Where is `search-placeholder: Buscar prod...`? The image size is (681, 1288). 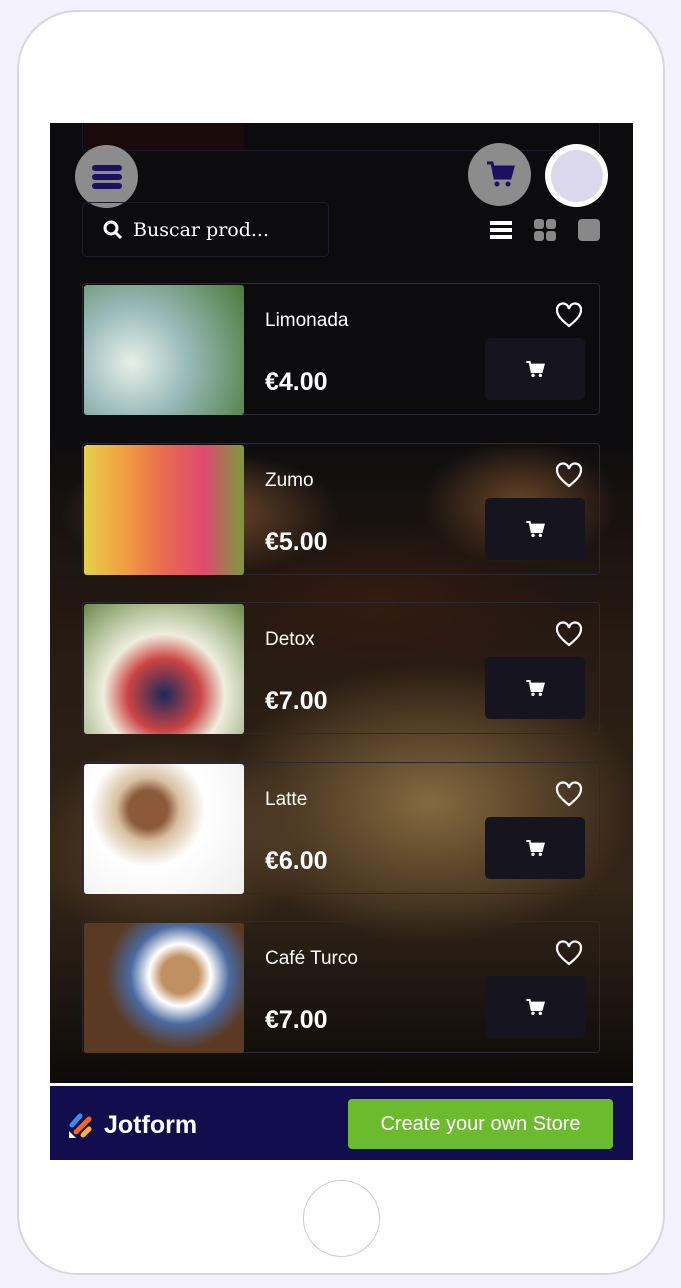 search-placeholder: Buscar prod... is located at coordinates (201, 229).